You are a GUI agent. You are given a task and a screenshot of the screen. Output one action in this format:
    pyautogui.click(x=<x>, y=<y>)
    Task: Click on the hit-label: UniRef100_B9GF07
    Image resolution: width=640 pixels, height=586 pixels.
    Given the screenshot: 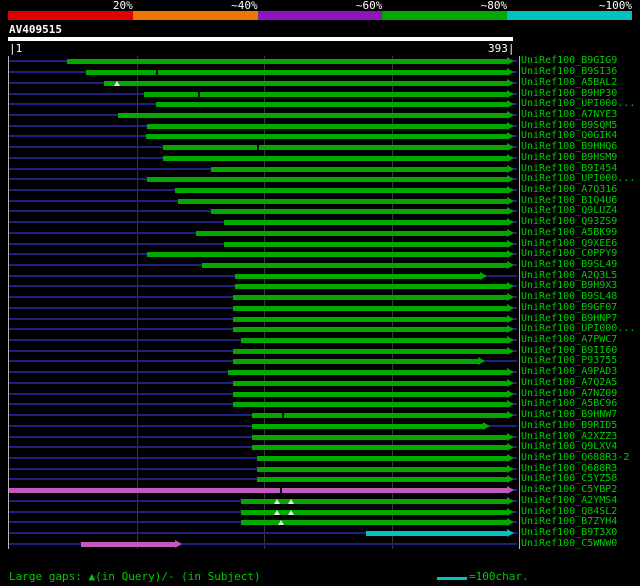 What is the action you would take?
    pyautogui.click(x=580, y=308)
    